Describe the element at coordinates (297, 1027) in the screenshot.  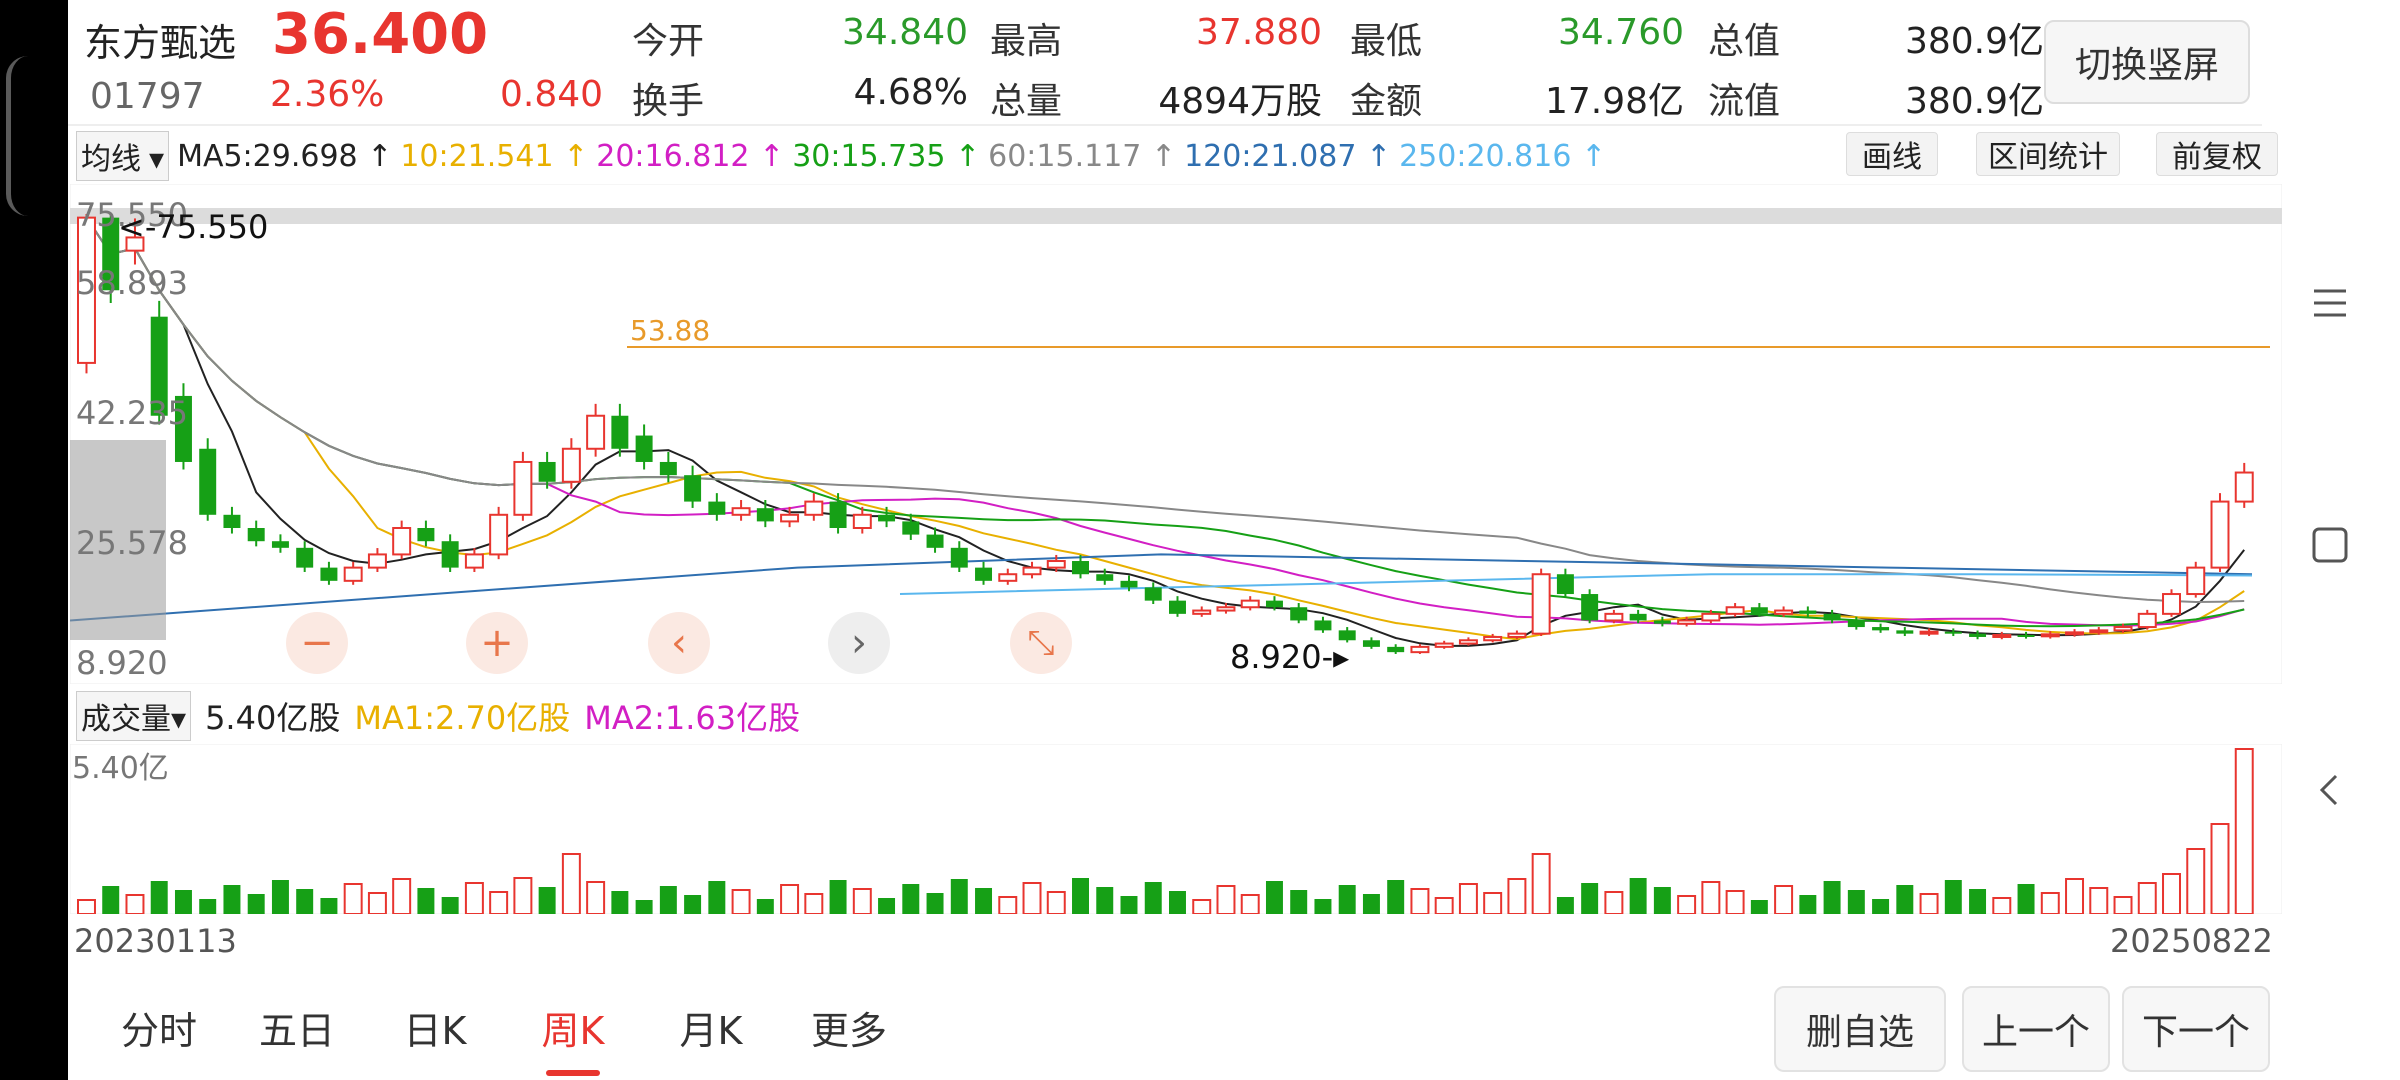
I see `tab-five-day: 五日` at that location.